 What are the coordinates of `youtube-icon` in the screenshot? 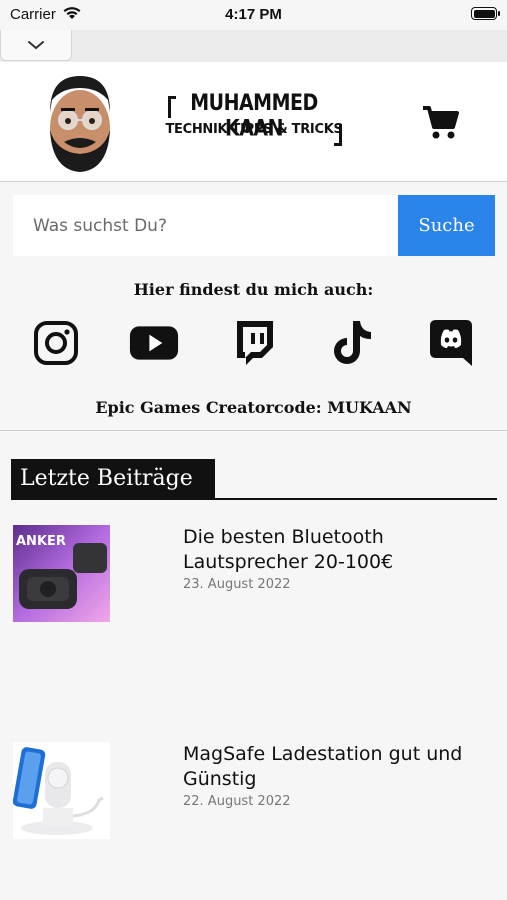 It's located at (154, 343).